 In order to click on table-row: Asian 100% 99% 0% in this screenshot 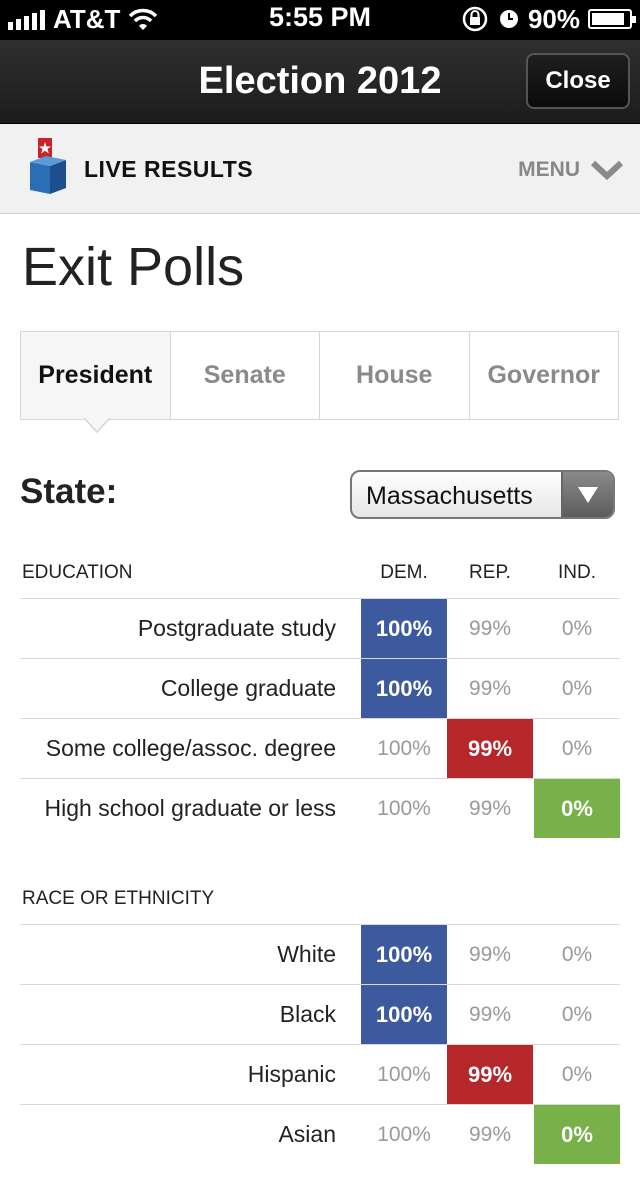, I will do `click(320, 1134)`.